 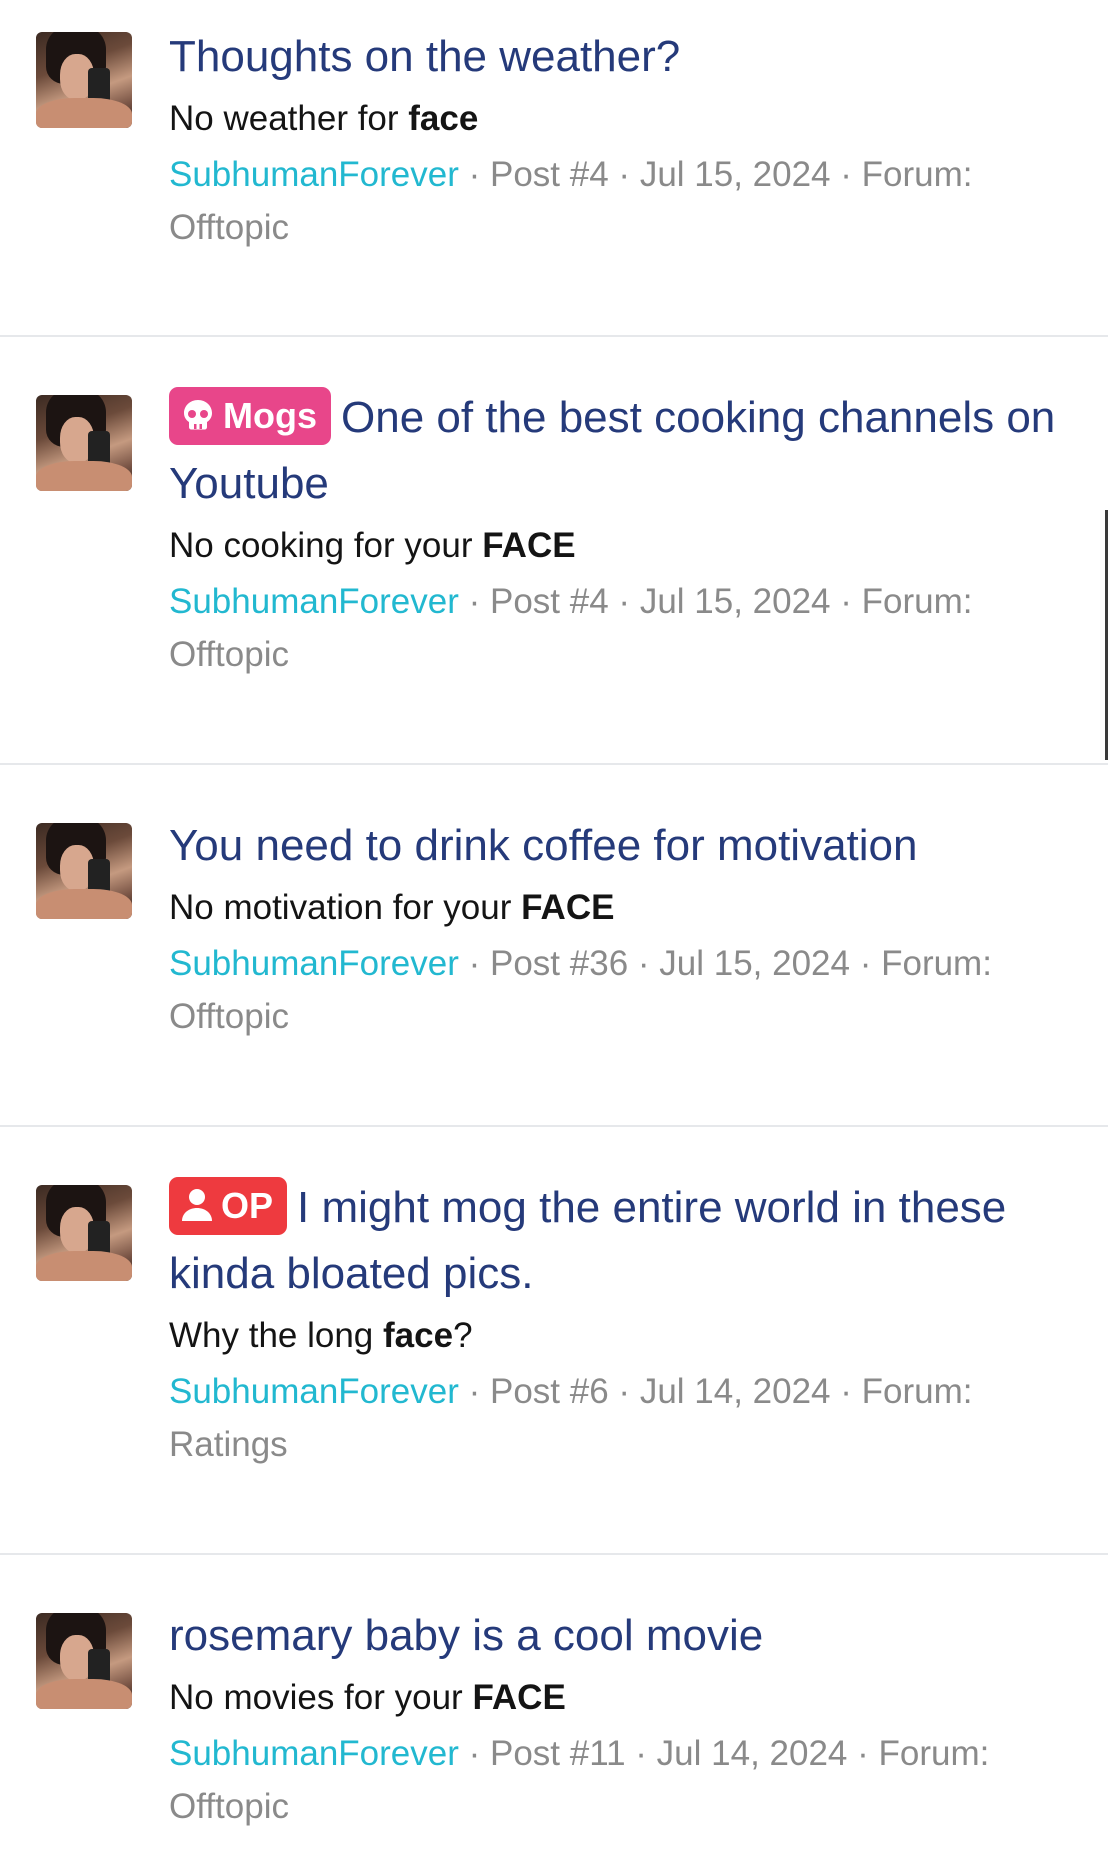 I want to click on result-snippet: Why the long face?, so click(x=321, y=1335).